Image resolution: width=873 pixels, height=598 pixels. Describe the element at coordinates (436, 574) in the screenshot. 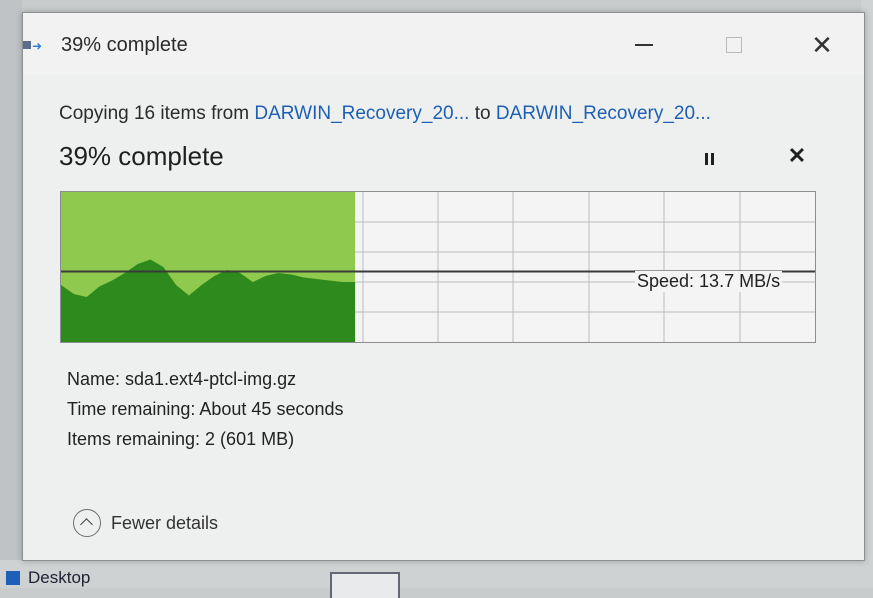

I see `desktop-background-bottom` at that location.